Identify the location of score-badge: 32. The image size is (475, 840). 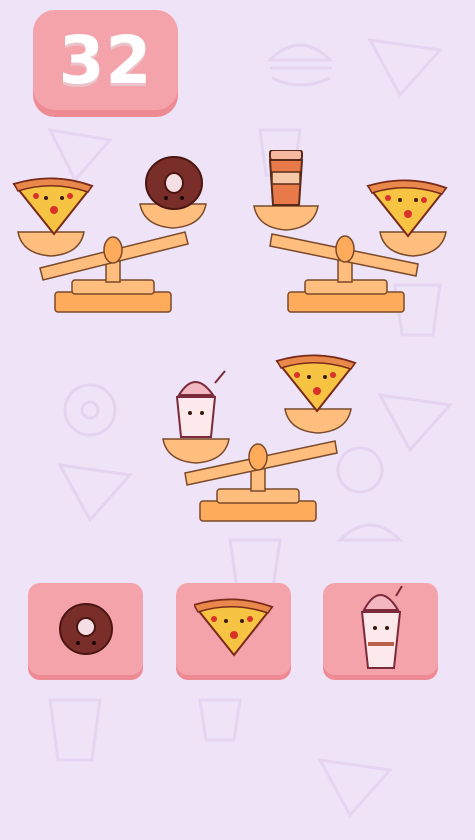
(105, 60).